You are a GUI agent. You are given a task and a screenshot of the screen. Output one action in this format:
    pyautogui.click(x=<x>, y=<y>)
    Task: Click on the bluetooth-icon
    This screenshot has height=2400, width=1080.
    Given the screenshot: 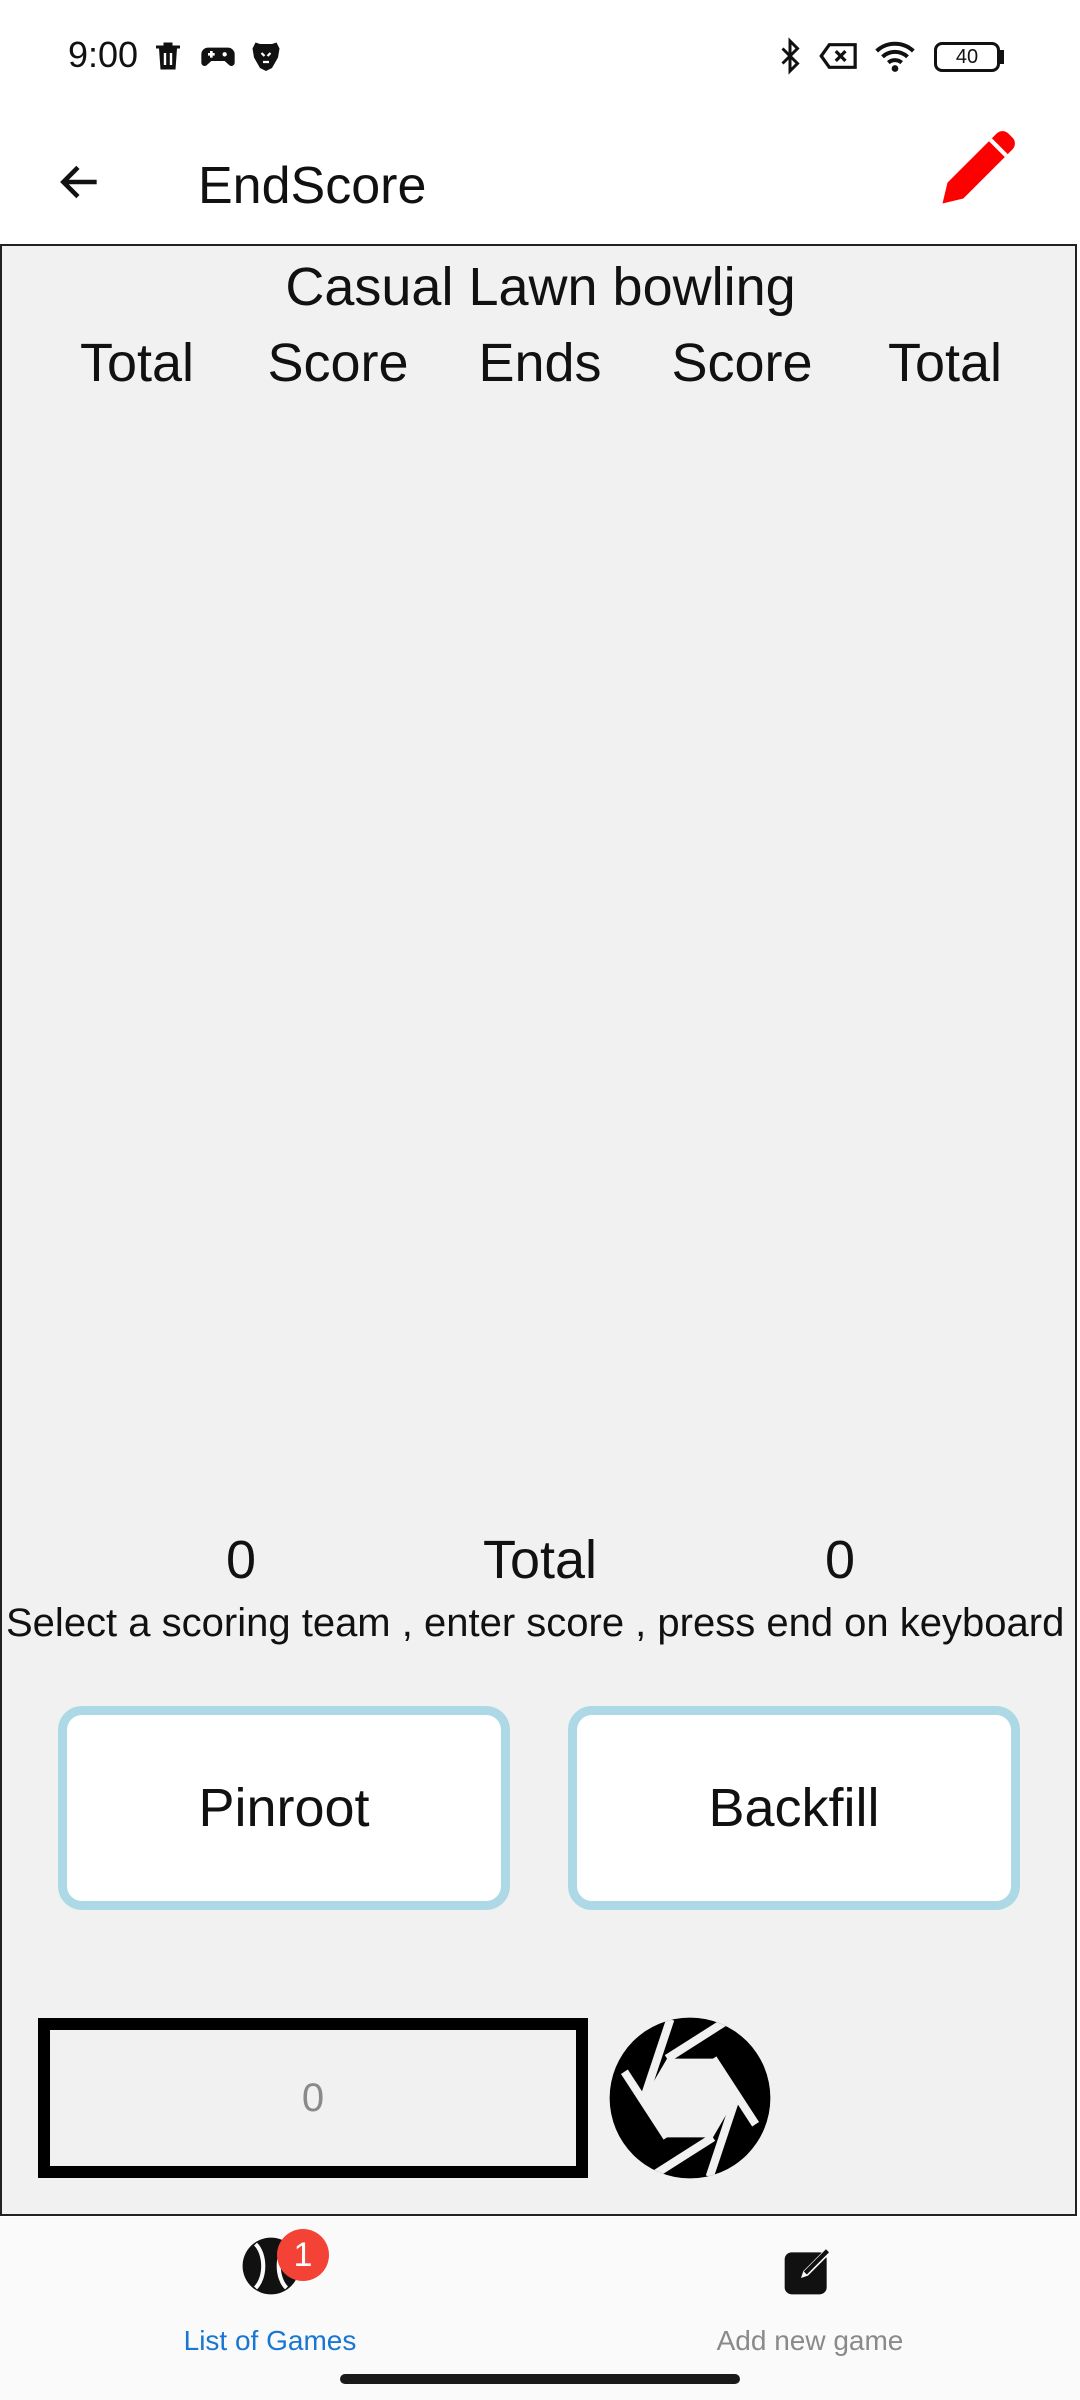 What is the action you would take?
    pyautogui.click(x=790, y=56)
    